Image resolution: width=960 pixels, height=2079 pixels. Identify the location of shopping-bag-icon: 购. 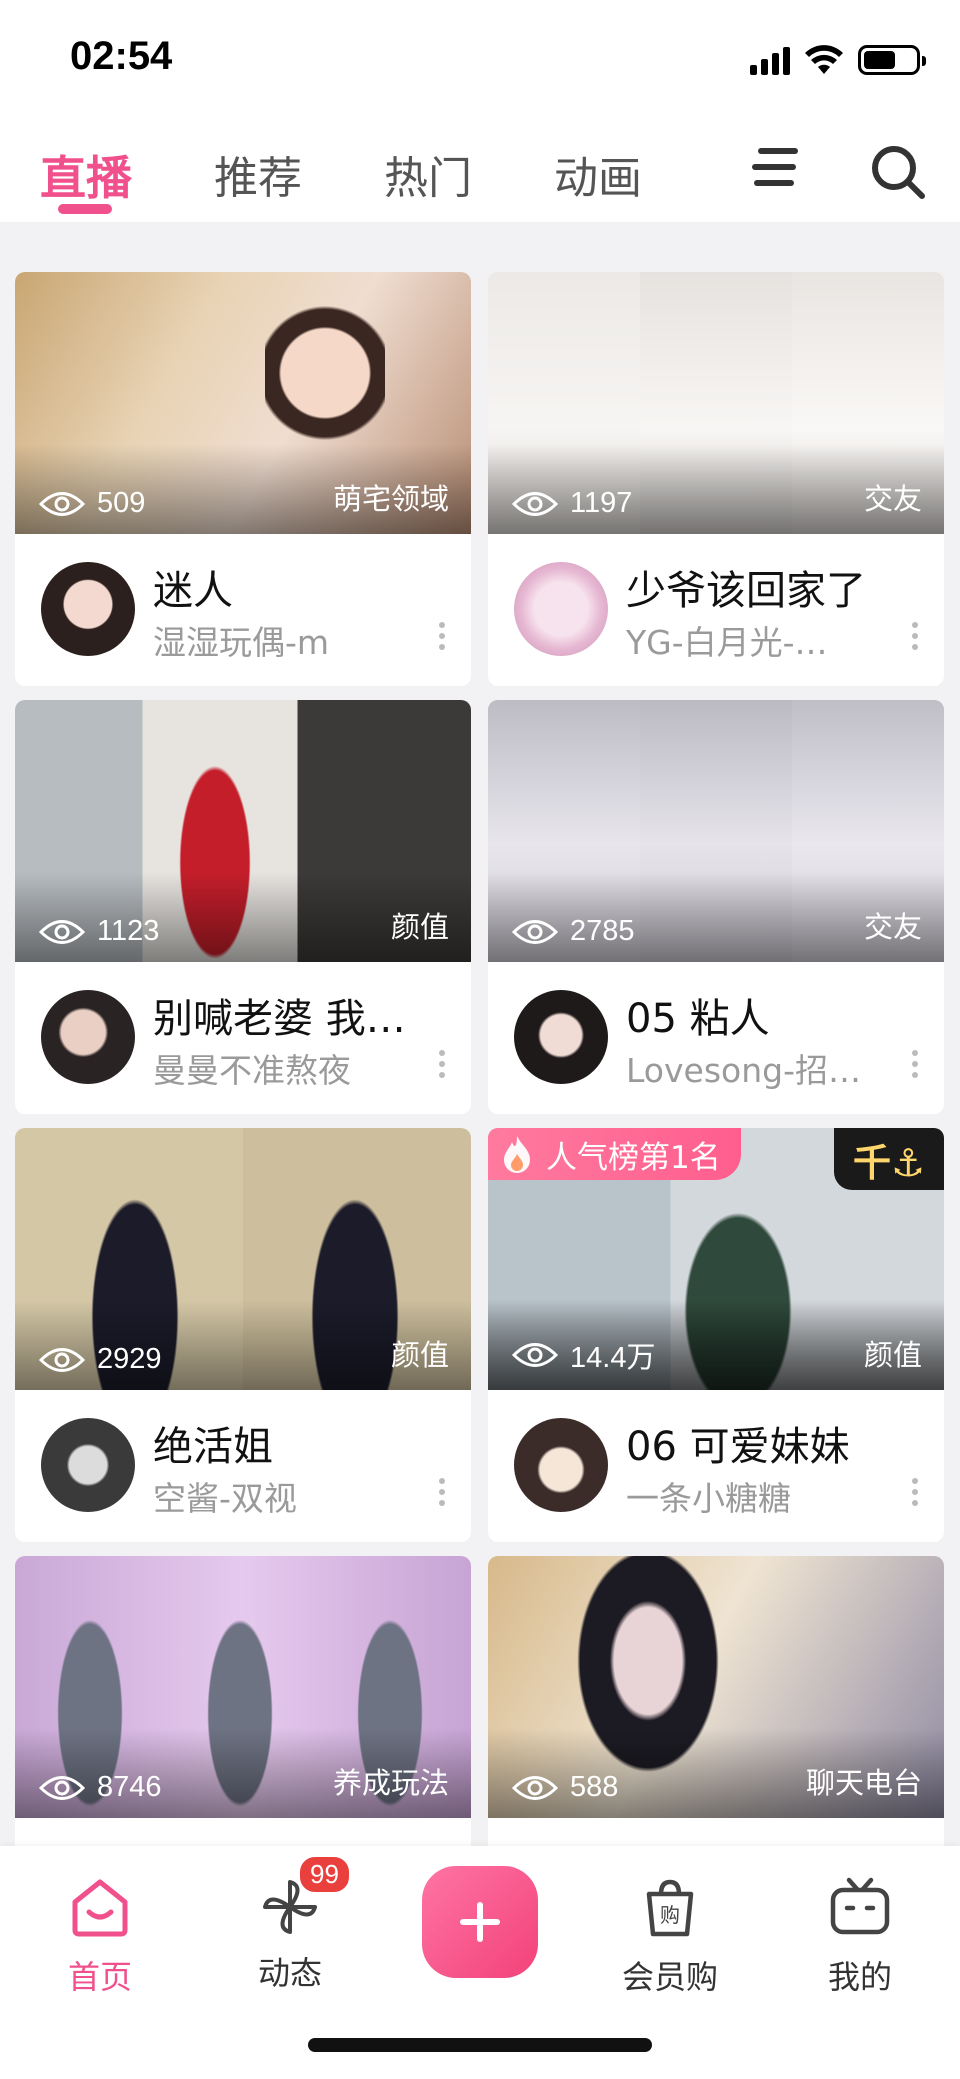
(670, 1908).